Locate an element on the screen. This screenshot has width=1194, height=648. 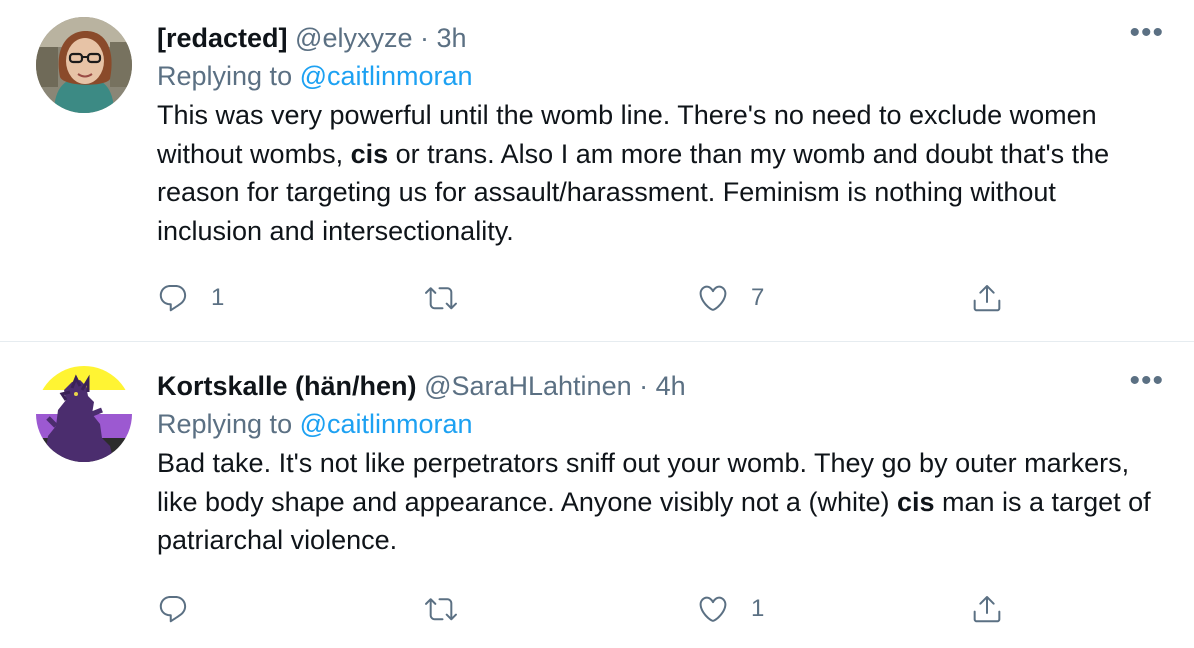
display-name: [redacted] is located at coordinates (222, 38).